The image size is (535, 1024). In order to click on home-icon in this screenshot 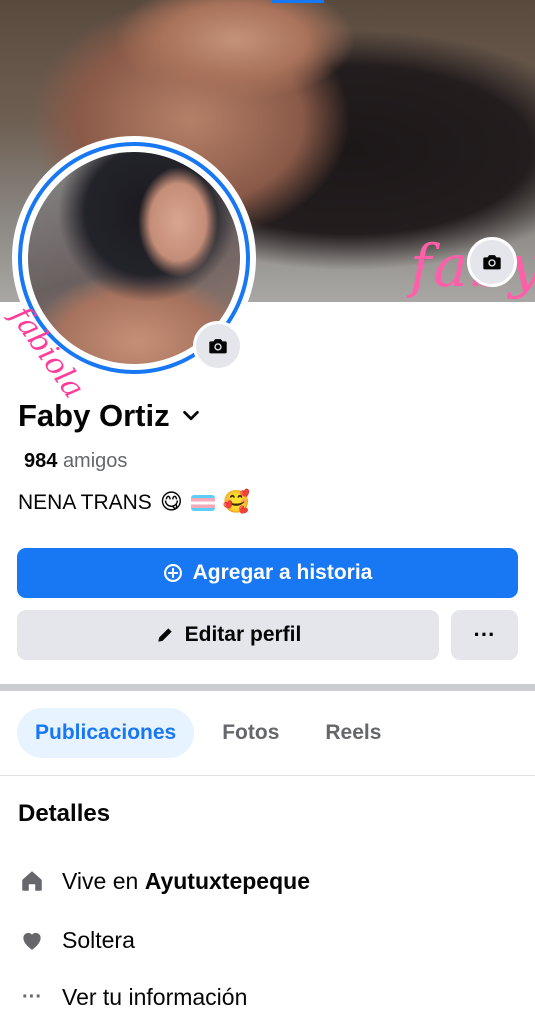, I will do `click(32, 881)`.